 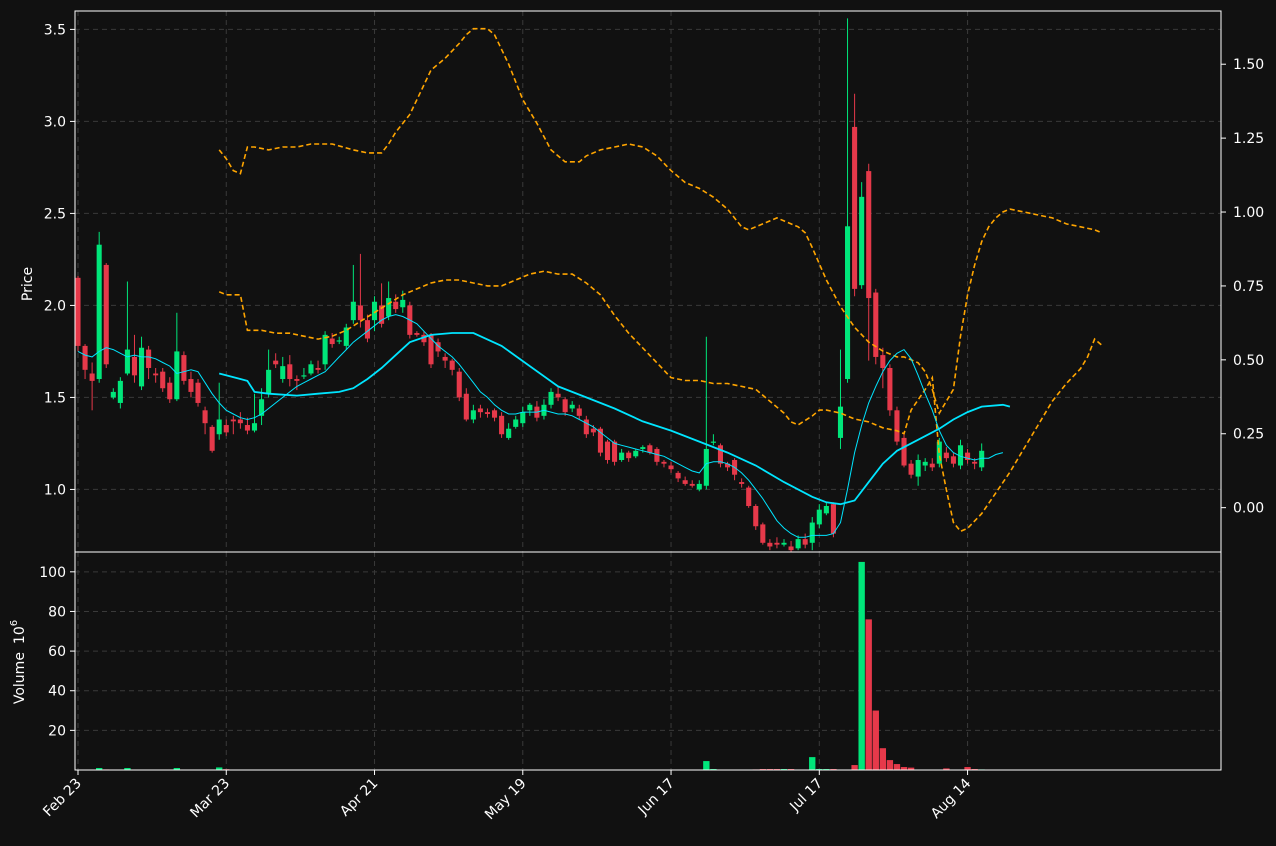 What do you see at coordinates (1248, 509) in the screenshot?
I see `secondary-tick-label: 0.00` at bounding box center [1248, 509].